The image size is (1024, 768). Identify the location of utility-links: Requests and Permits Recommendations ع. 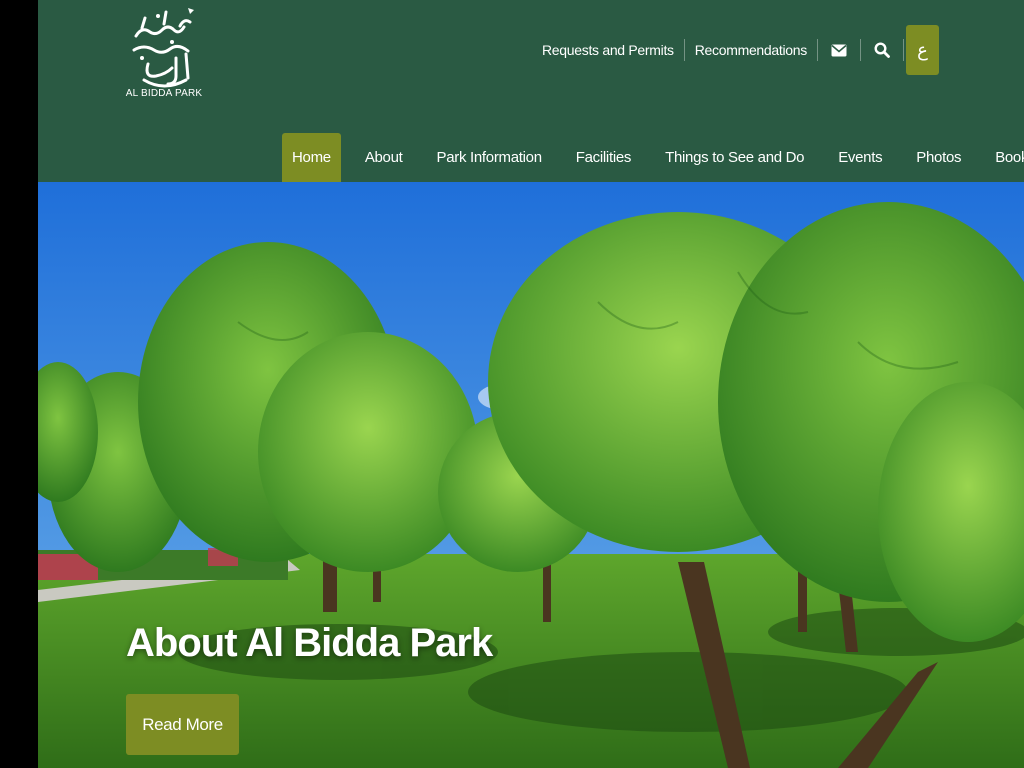
(735, 50).